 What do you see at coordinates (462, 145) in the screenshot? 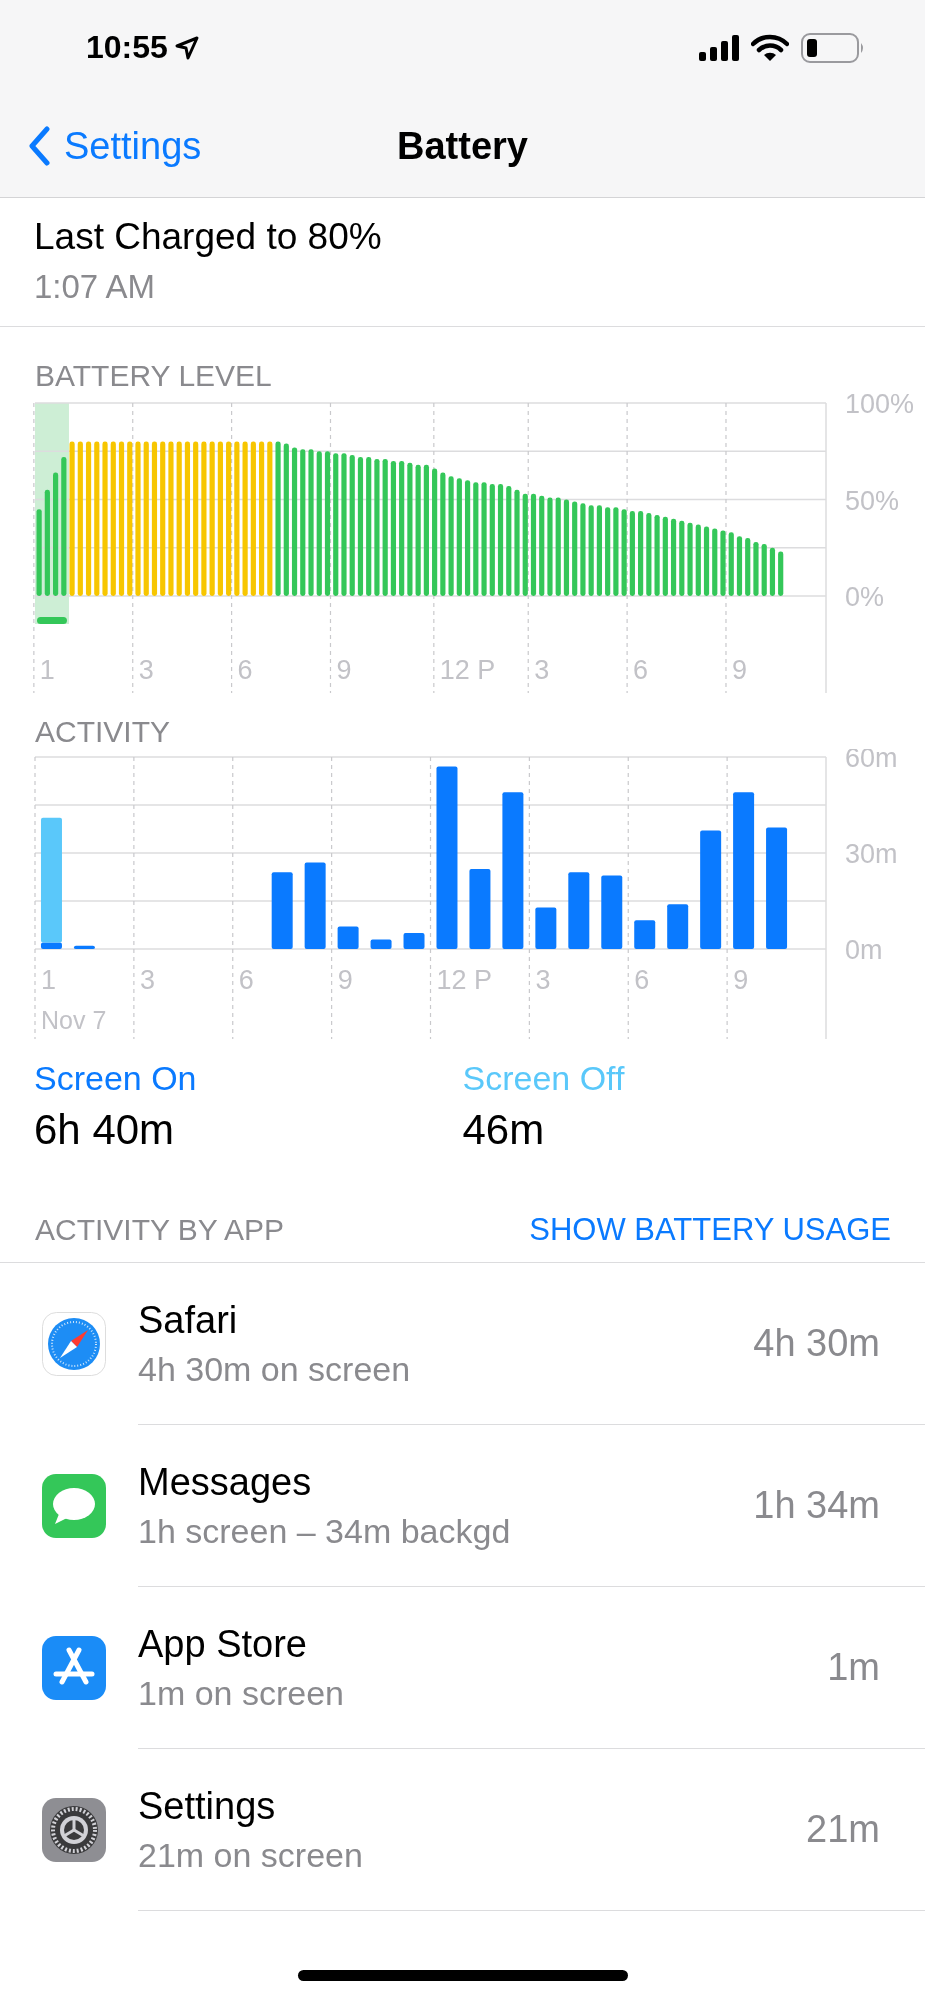
I see `page-title: Battery` at bounding box center [462, 145].